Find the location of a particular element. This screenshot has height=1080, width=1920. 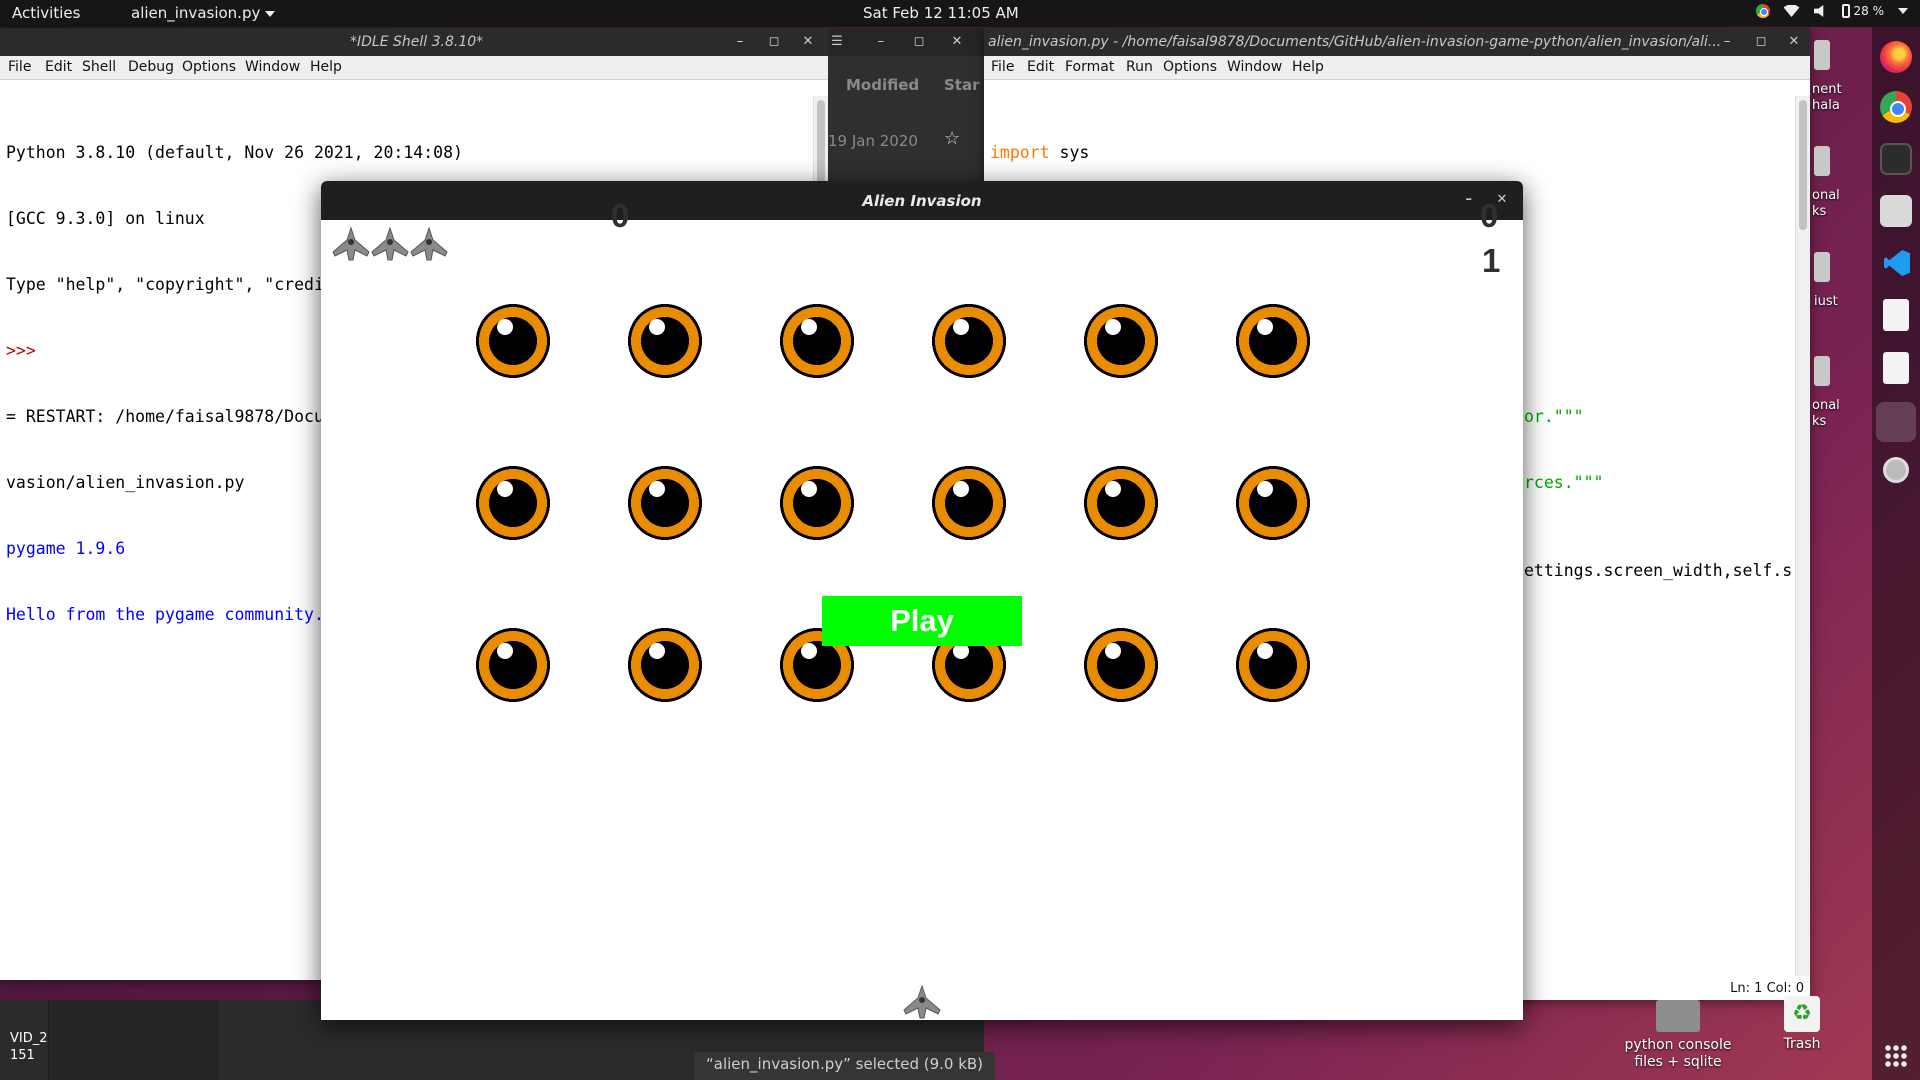

vscode-icon is located at coordinates (1896, 263).